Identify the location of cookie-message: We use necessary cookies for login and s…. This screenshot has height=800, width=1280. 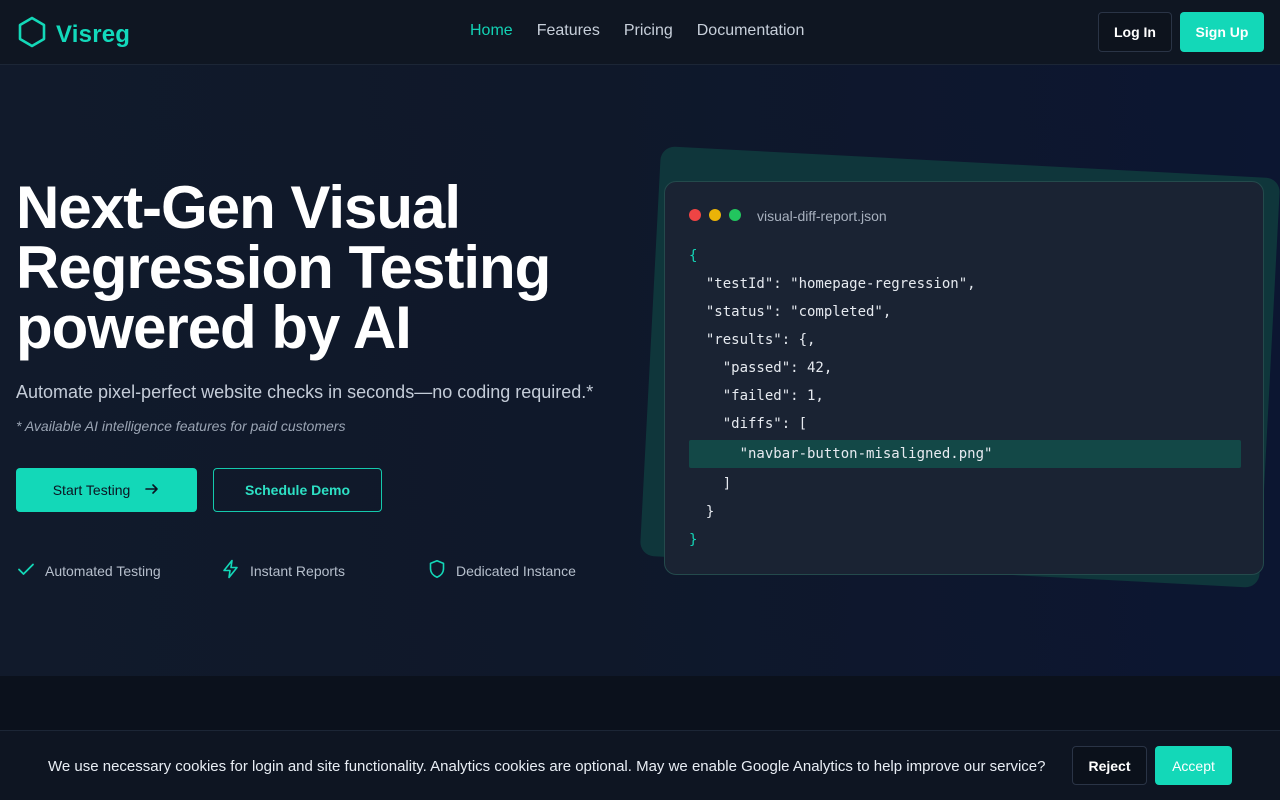
(547, 766).